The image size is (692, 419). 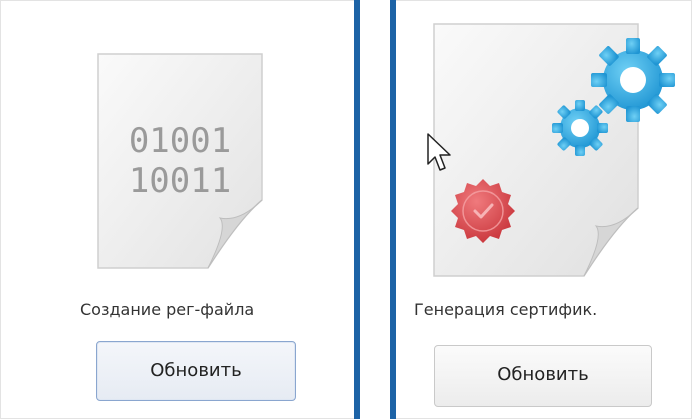 I want to click on arrow-cursor-icon, so click(x=439, y=152).